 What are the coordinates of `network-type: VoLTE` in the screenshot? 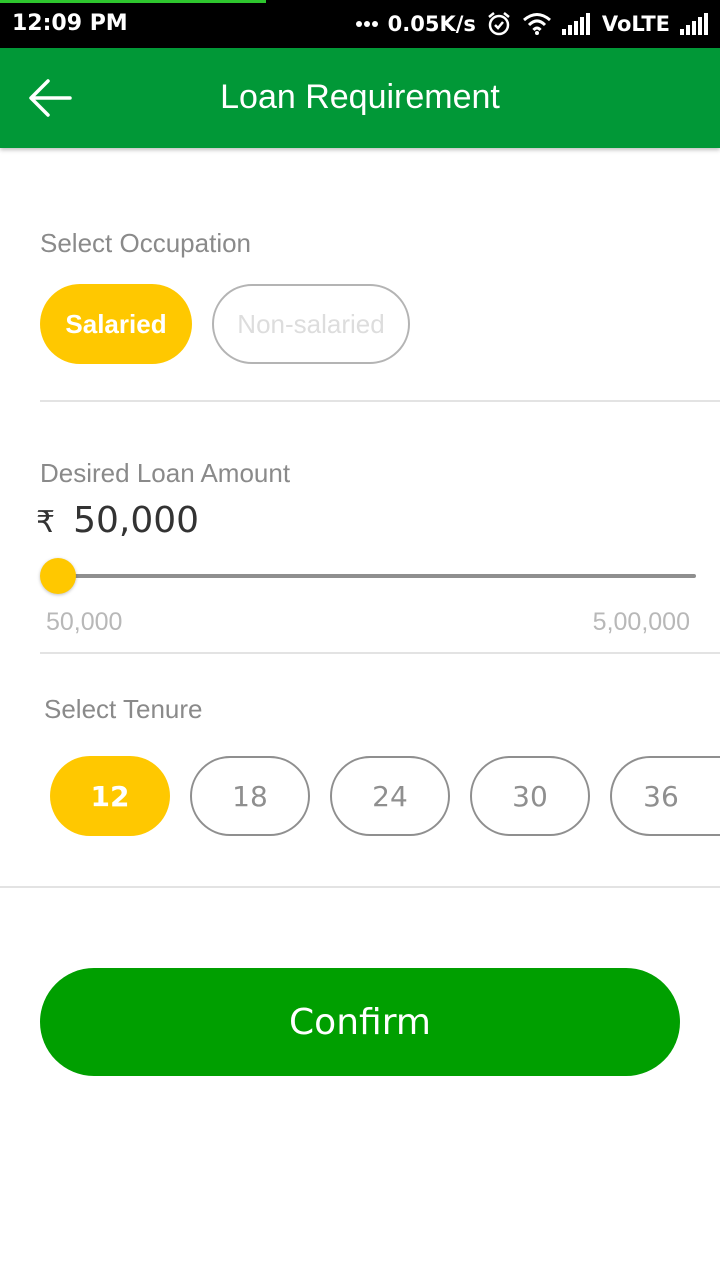 It's located at (635, 24).